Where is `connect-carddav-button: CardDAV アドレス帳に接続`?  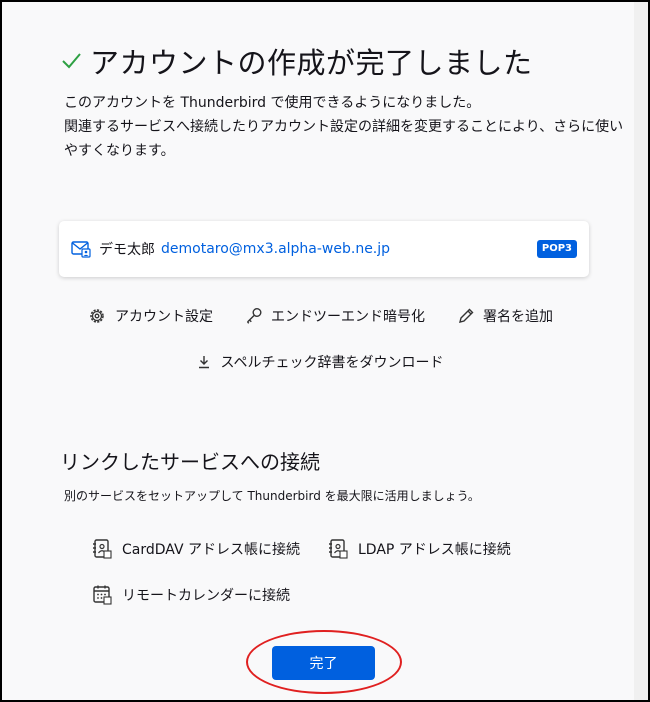 connect-carddav-button: CardDAV アドレス帳に接続 is located at coordinates (196, 549).